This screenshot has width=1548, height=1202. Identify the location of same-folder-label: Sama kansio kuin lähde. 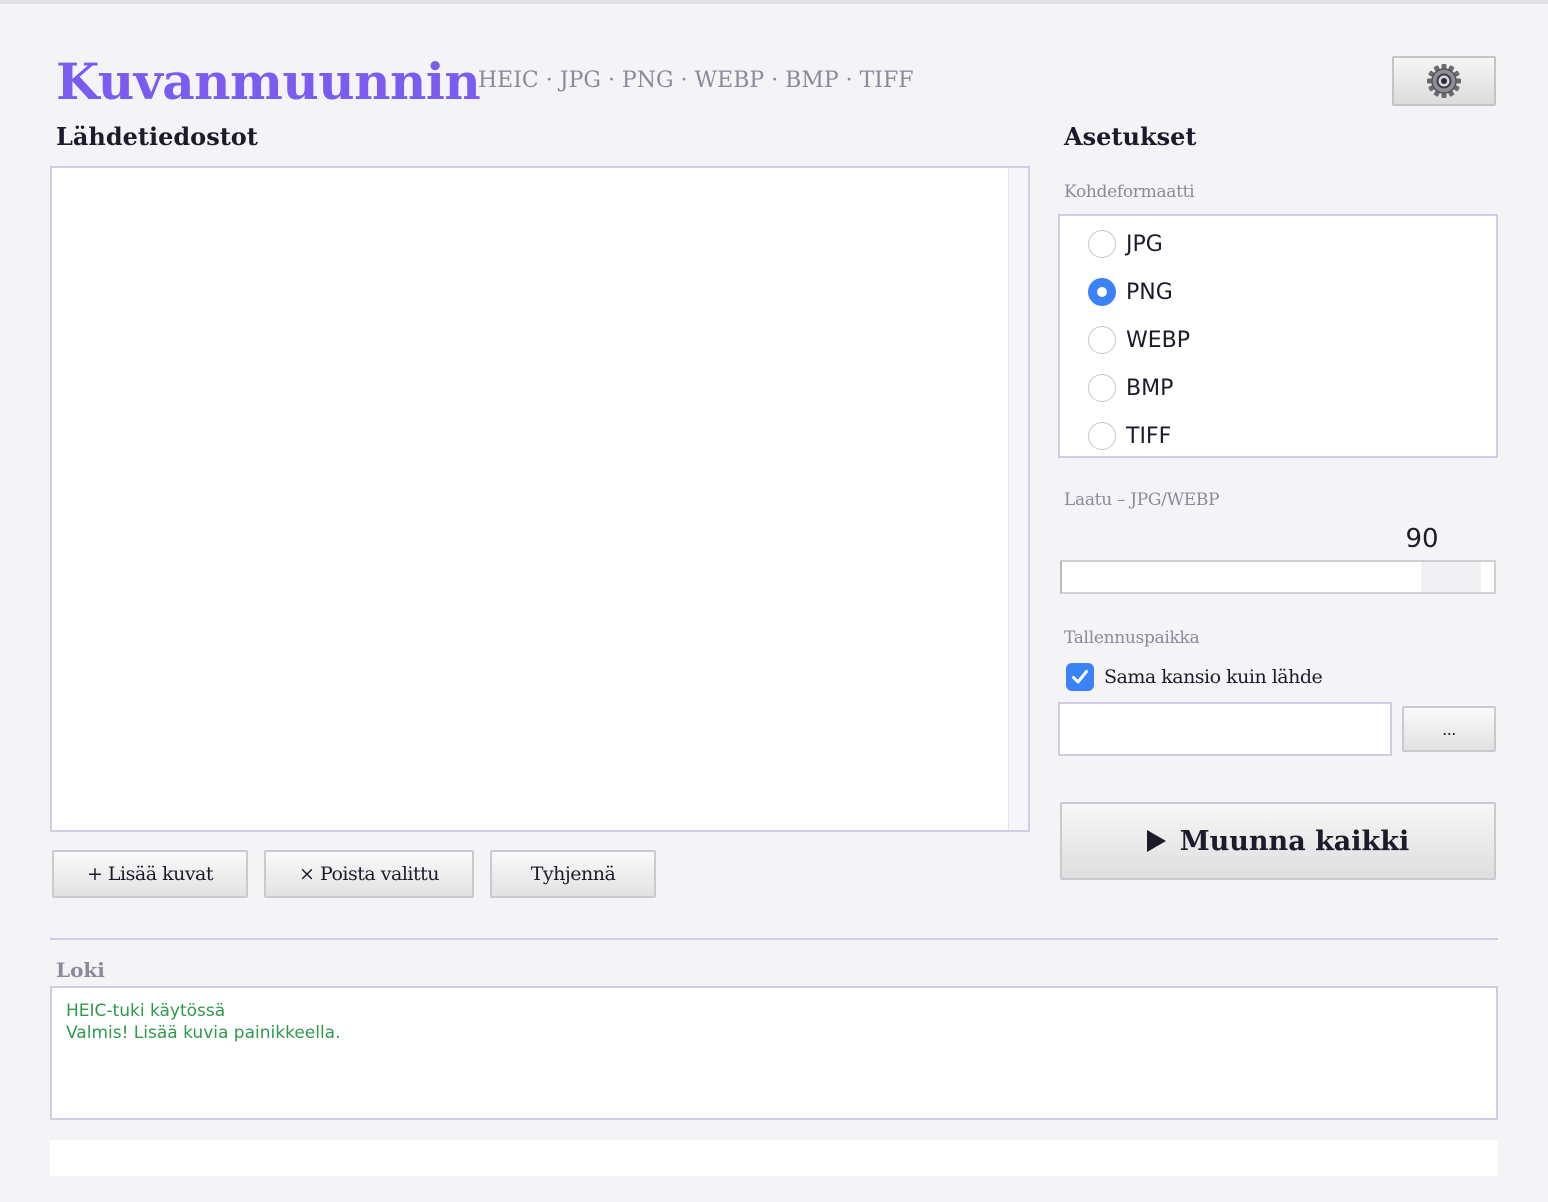
(1213, 677).